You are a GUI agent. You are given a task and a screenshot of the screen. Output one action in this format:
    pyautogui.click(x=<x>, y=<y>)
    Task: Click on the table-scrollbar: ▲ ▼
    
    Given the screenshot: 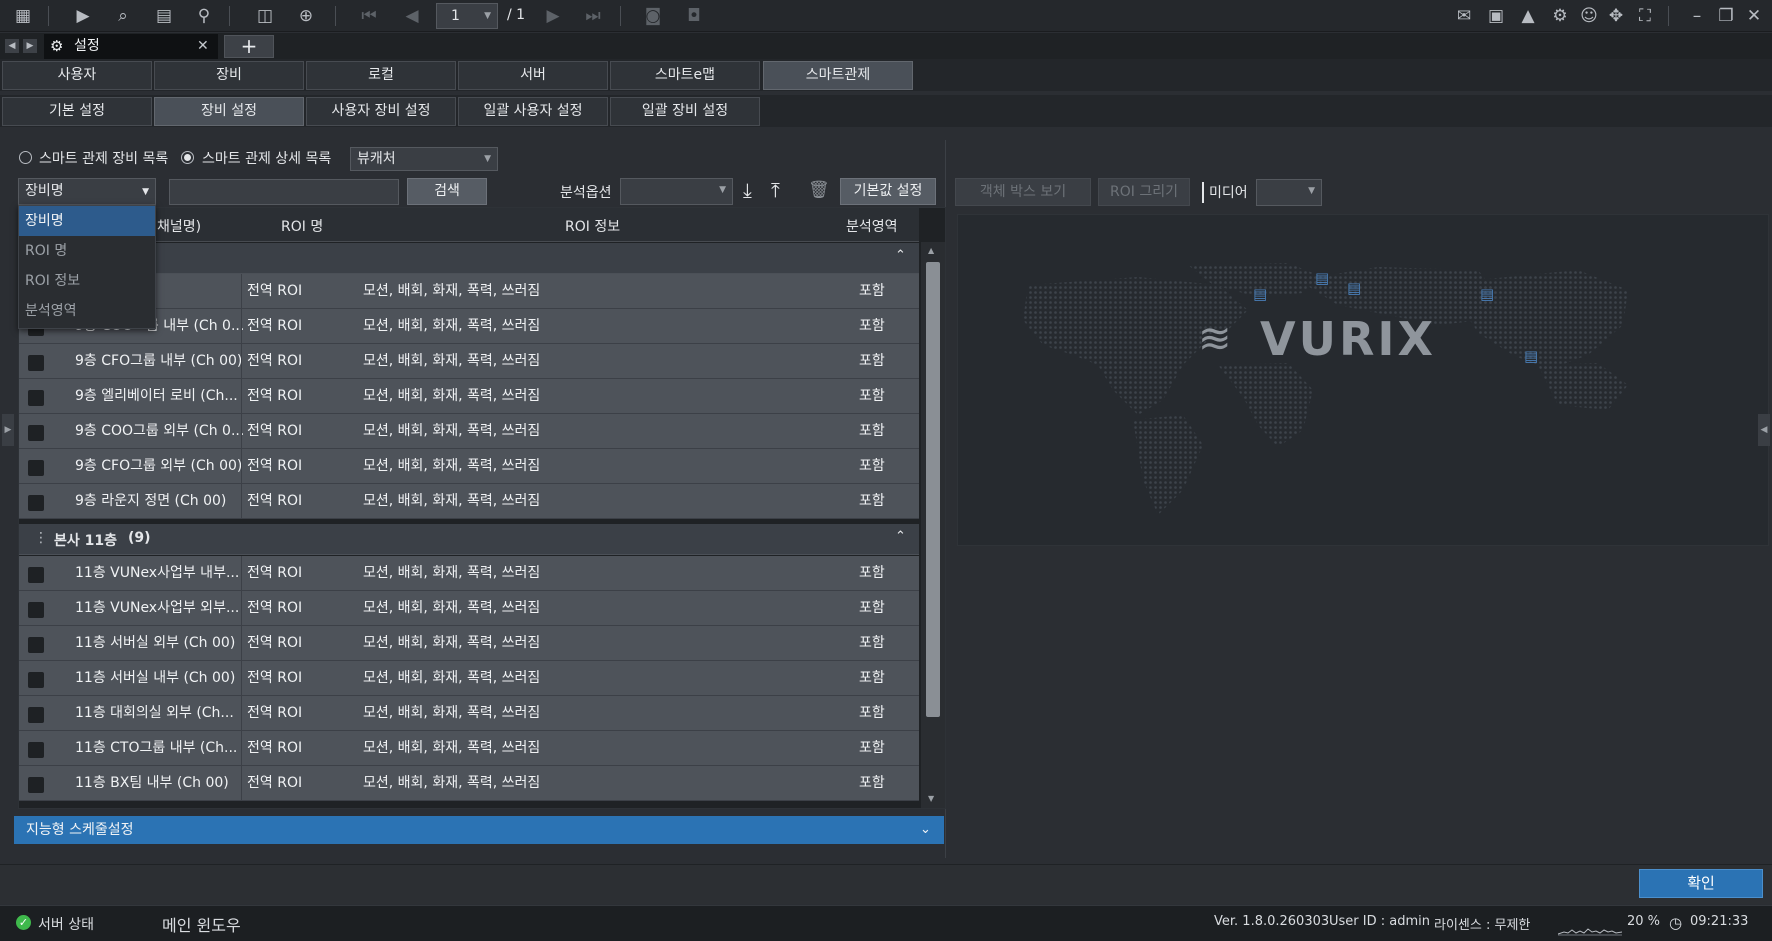 What is the action you would take?
    pyautogui.click(x=933, y=525)
    